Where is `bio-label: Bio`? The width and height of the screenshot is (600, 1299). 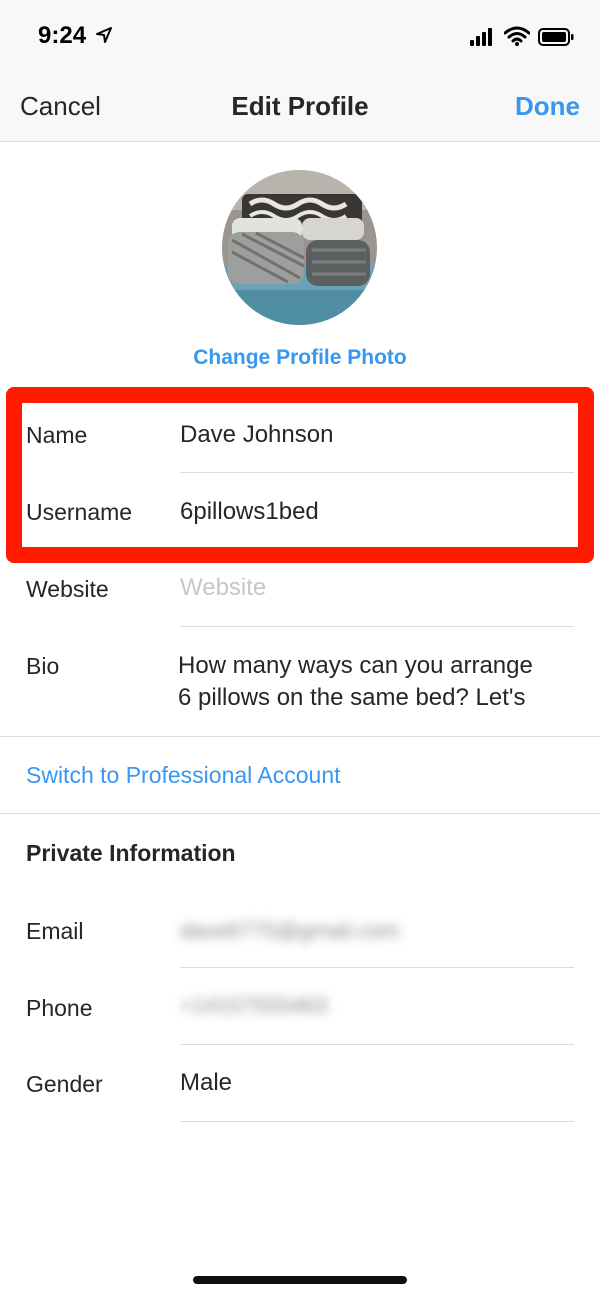 bio-label: Bio is located at coordinates (43, 666).